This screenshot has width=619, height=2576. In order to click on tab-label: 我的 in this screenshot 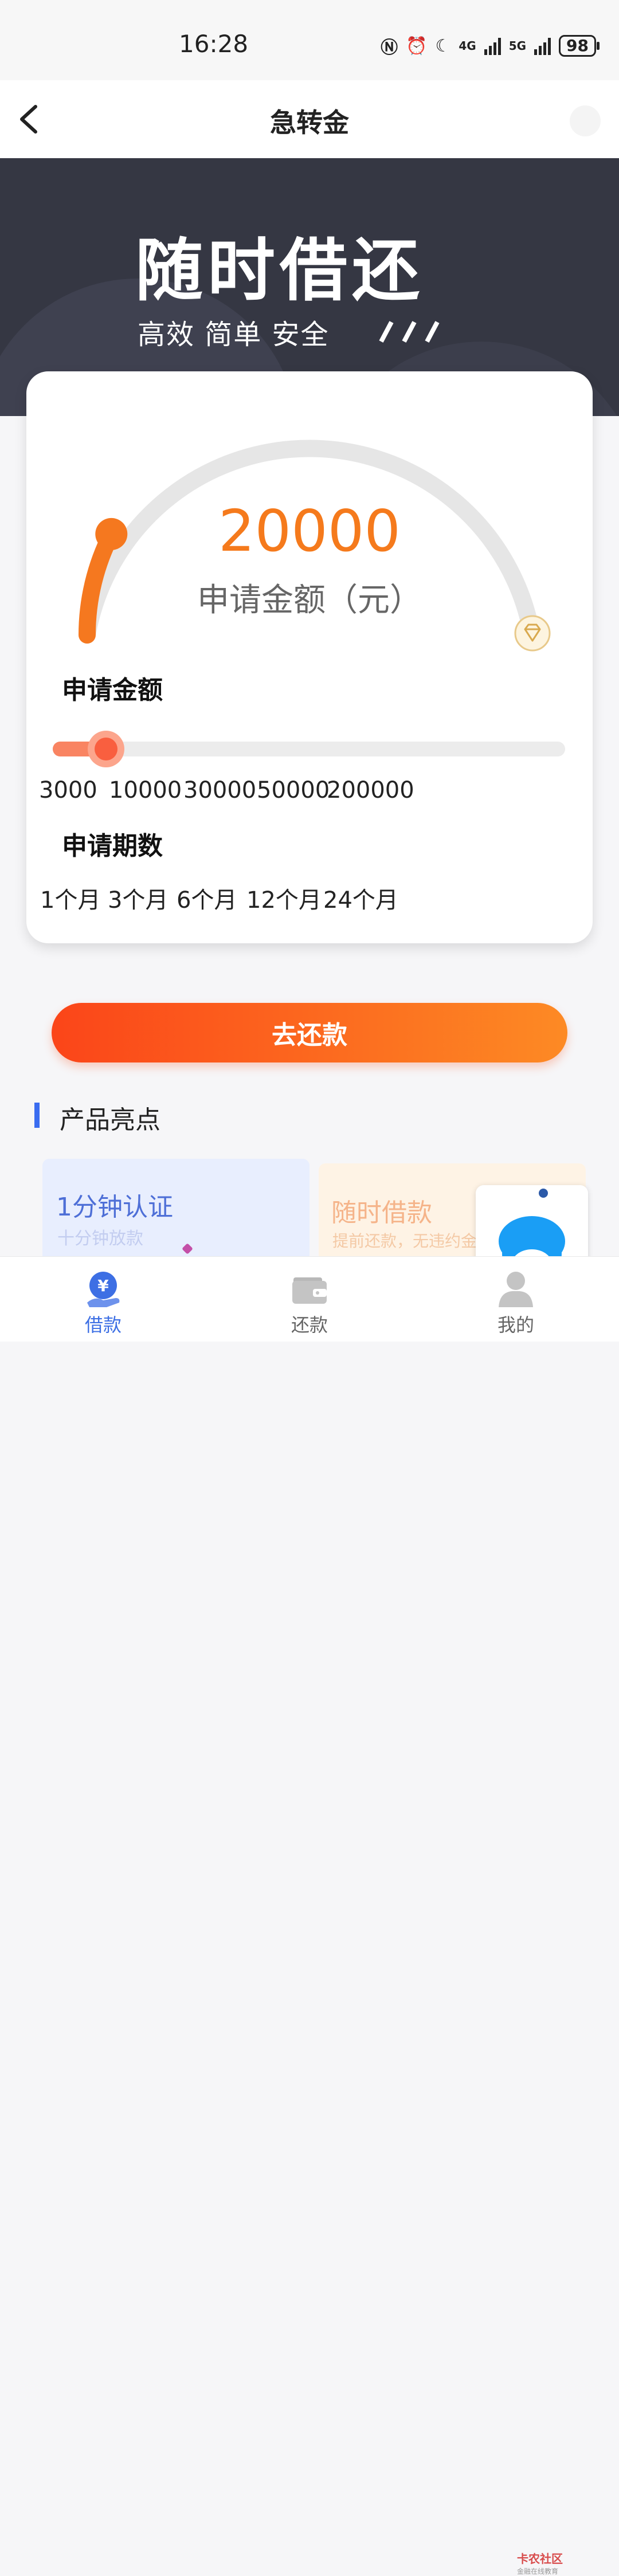, I will do `click(515, 1325)`.